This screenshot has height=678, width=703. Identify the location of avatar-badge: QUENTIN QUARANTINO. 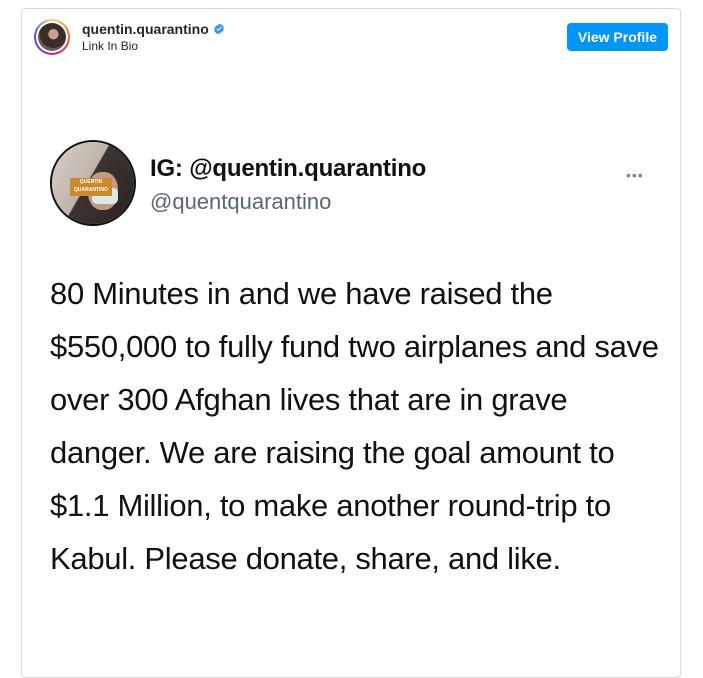
(91, 187).